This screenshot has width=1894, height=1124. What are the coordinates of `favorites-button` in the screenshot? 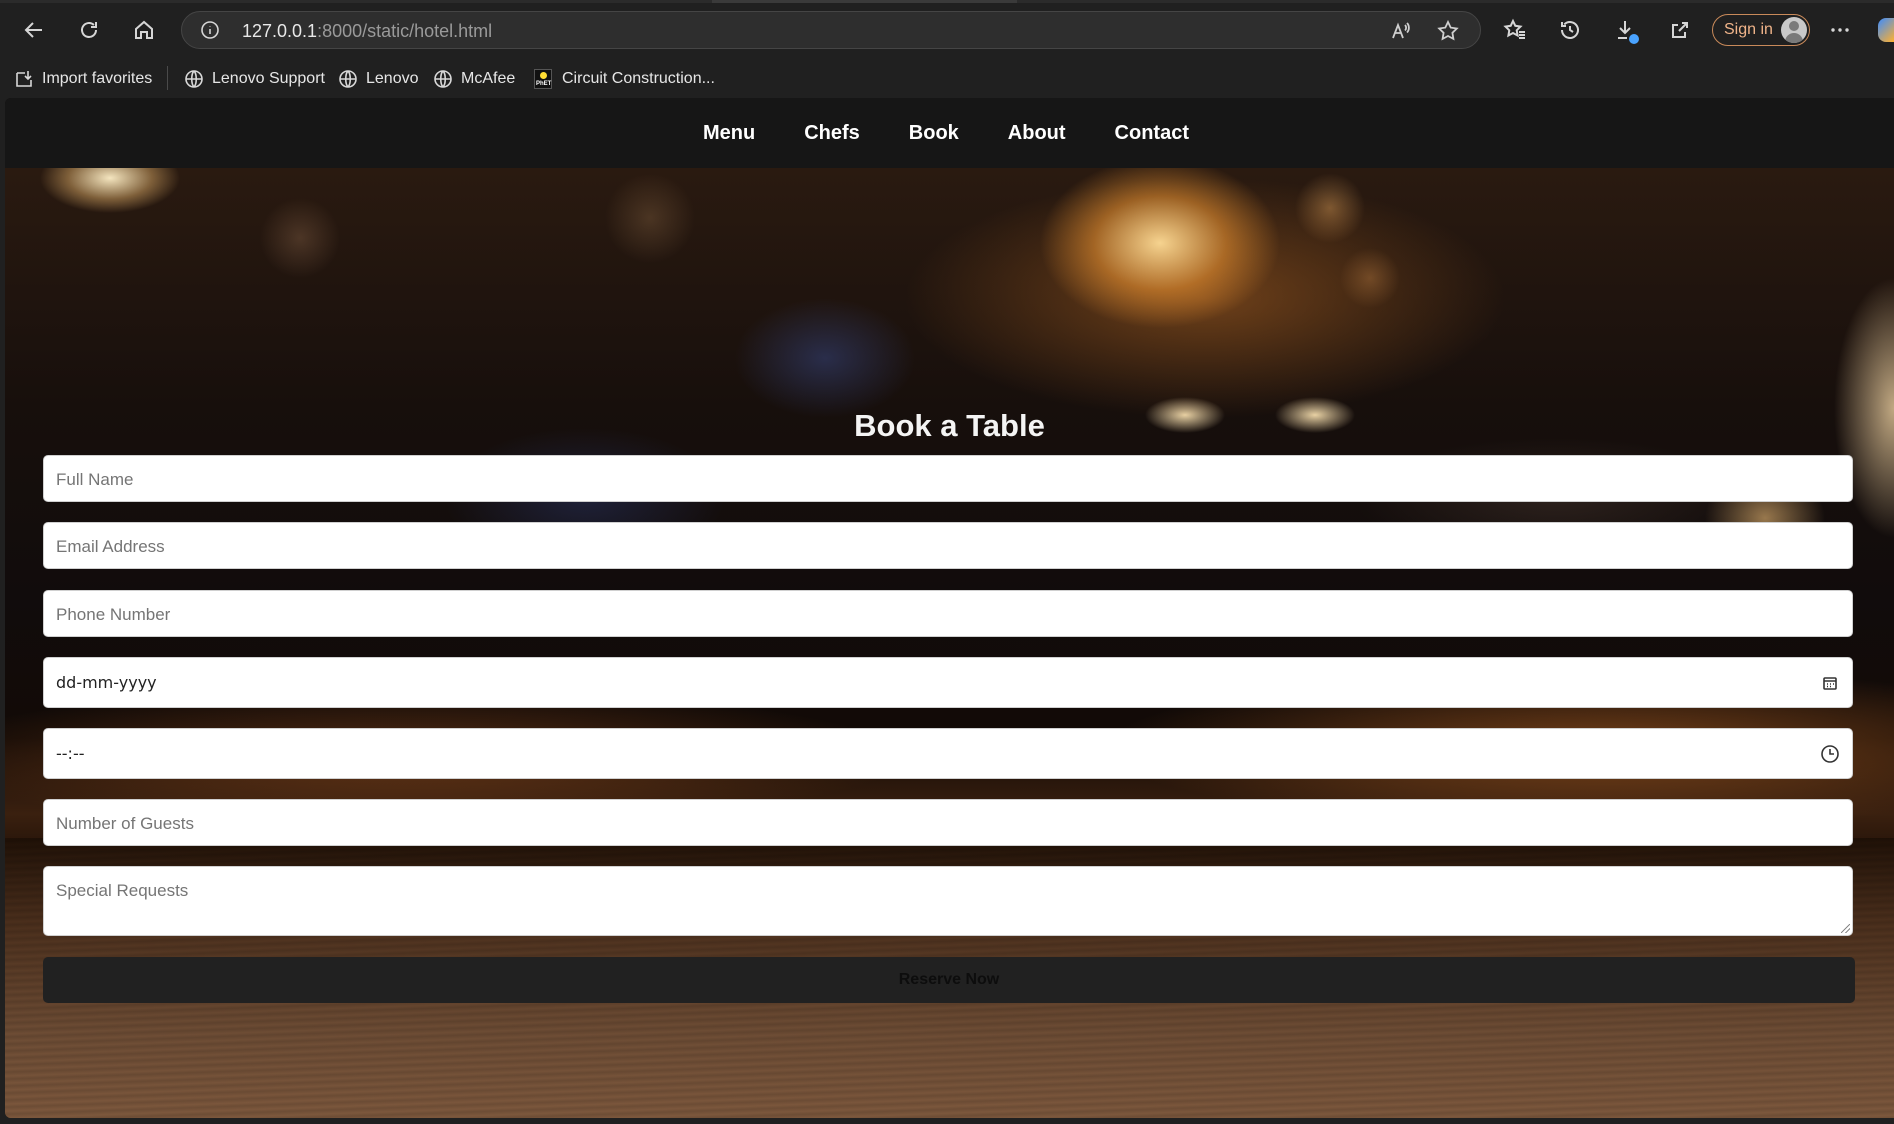 It's located at (1515, 30).